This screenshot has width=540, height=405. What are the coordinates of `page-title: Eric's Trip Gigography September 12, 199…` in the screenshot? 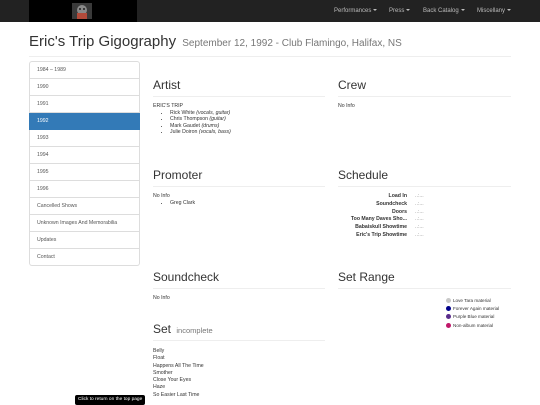 It's located at (215, 41).